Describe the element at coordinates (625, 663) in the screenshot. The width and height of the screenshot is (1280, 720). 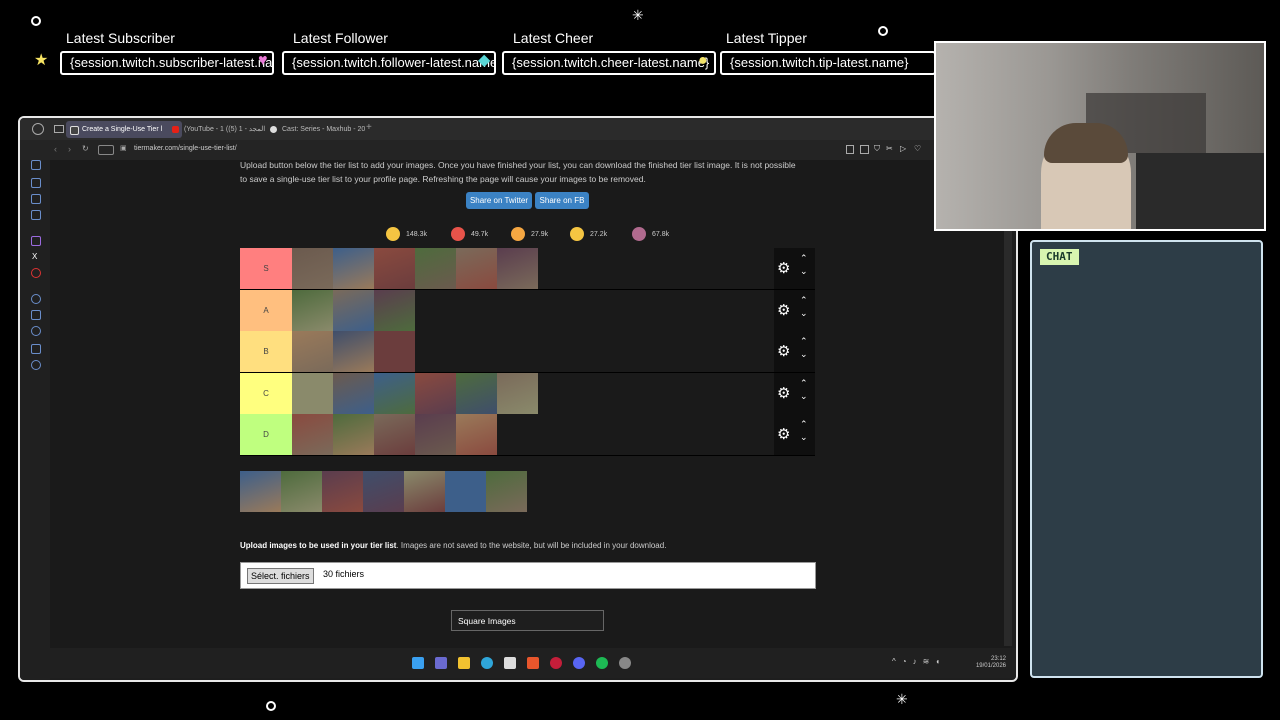
I see `settings-app-icon` at that location.